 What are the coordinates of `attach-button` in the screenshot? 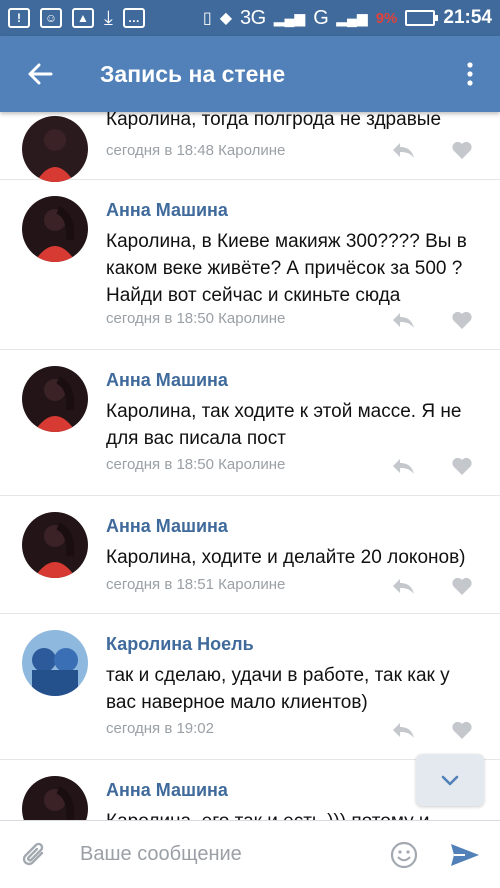 It's located at (35, 854).